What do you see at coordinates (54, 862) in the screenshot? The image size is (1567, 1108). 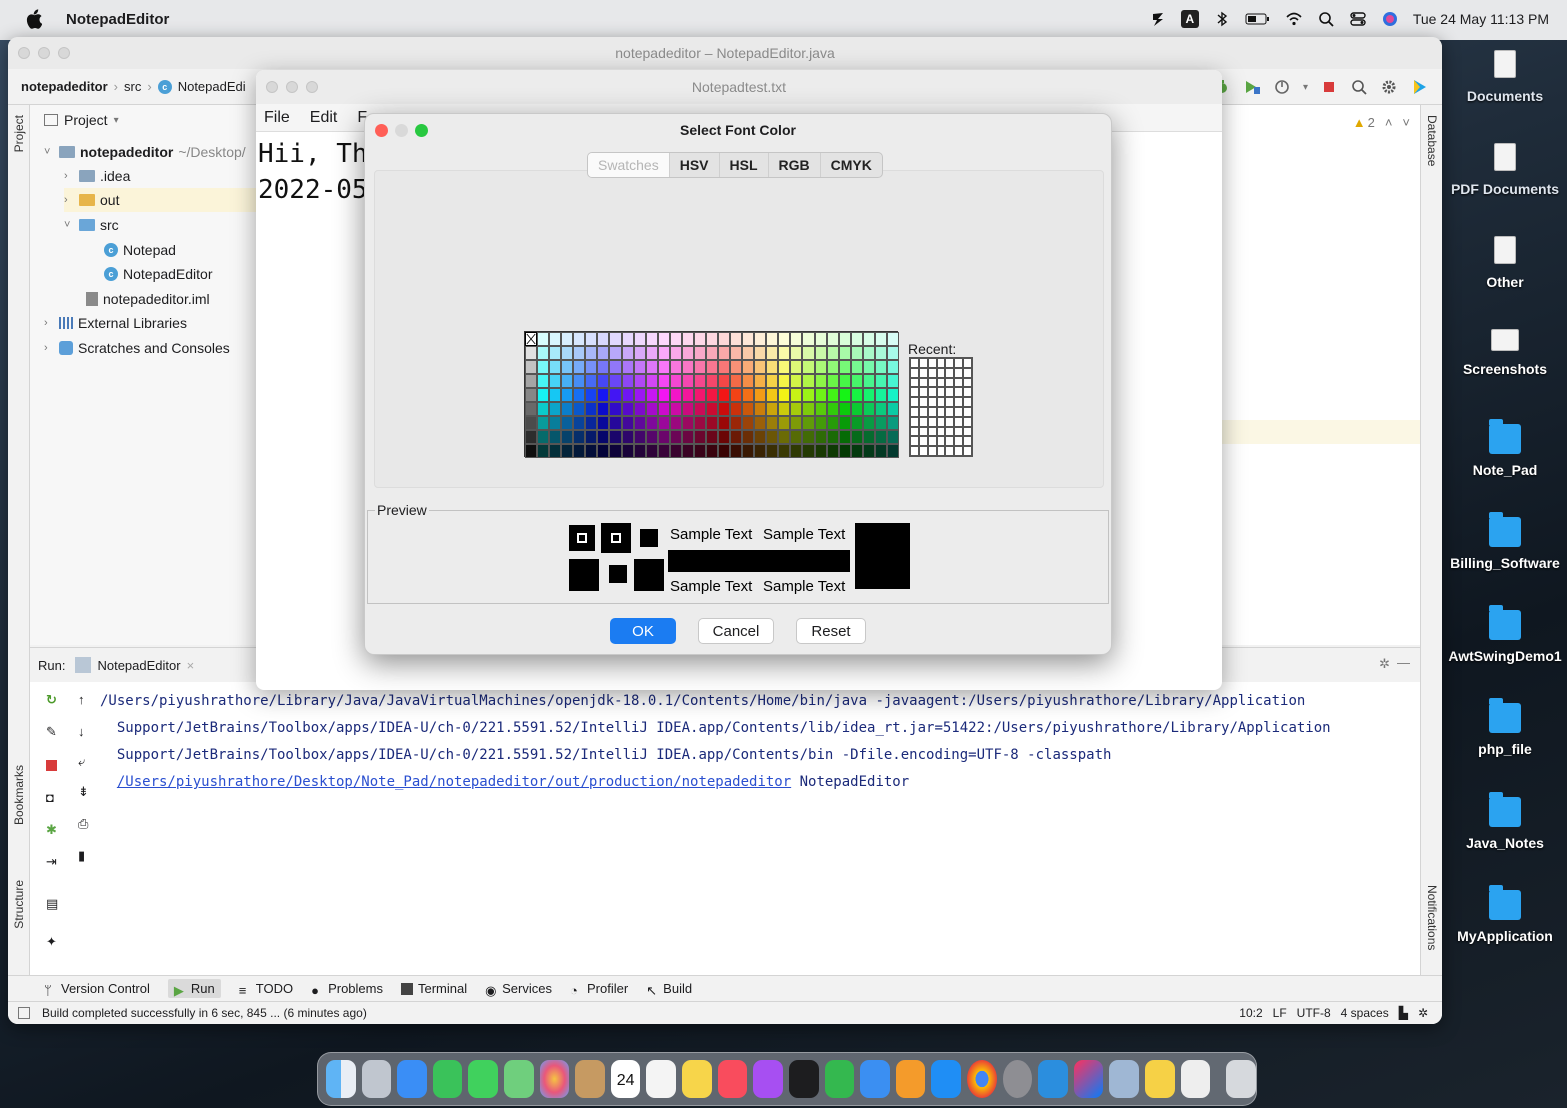 I see `exit-icon: ⇥` at bounding box center [54, 862].